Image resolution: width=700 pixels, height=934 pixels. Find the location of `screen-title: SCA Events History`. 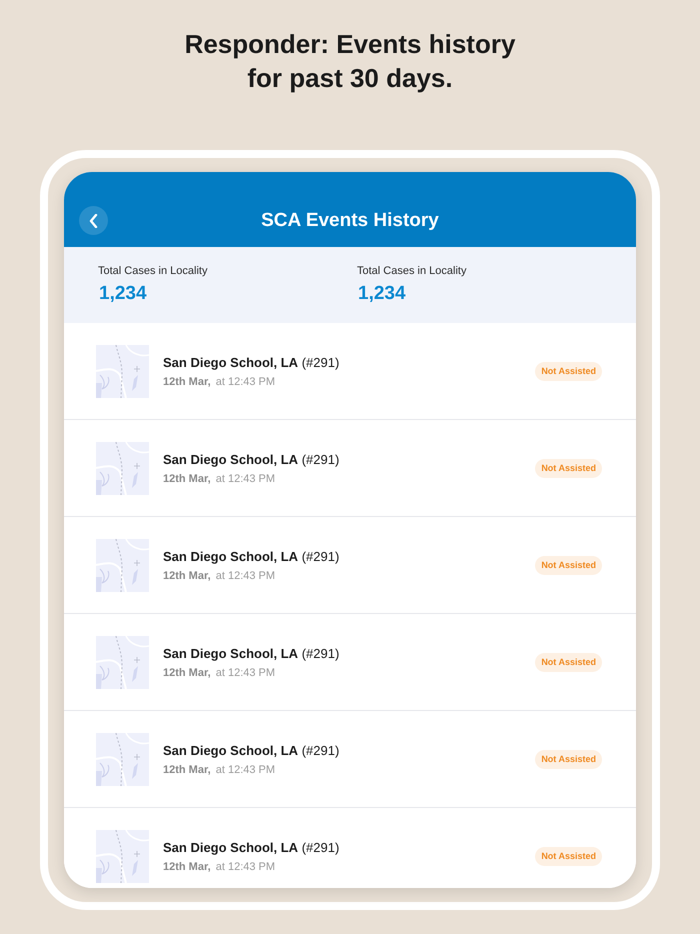

screen-title: SCA Events History is located at coordinates (350, 220).